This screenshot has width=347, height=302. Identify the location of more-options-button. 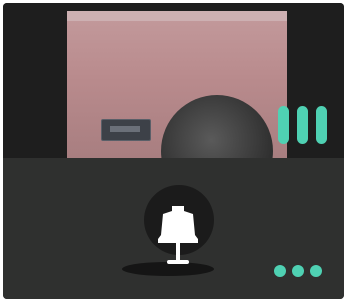
(298, 271).